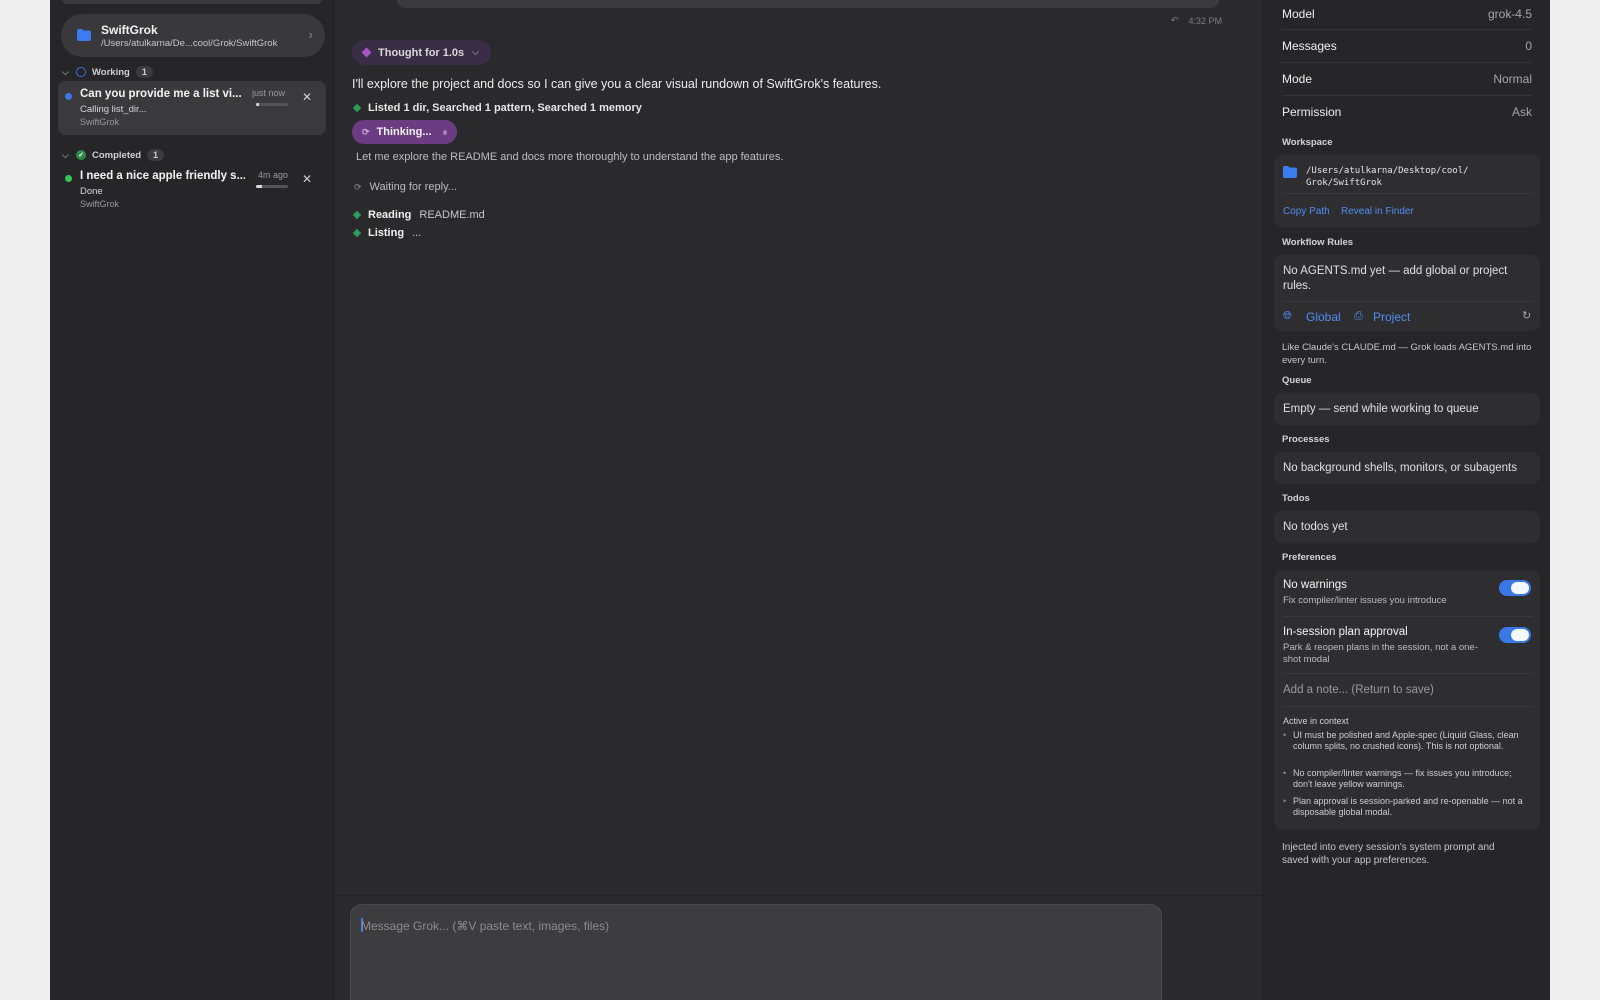  Describe the element at coordinates (1407, 46) in the screenshot. I see `info-row-messages: Messages 0` at that location.